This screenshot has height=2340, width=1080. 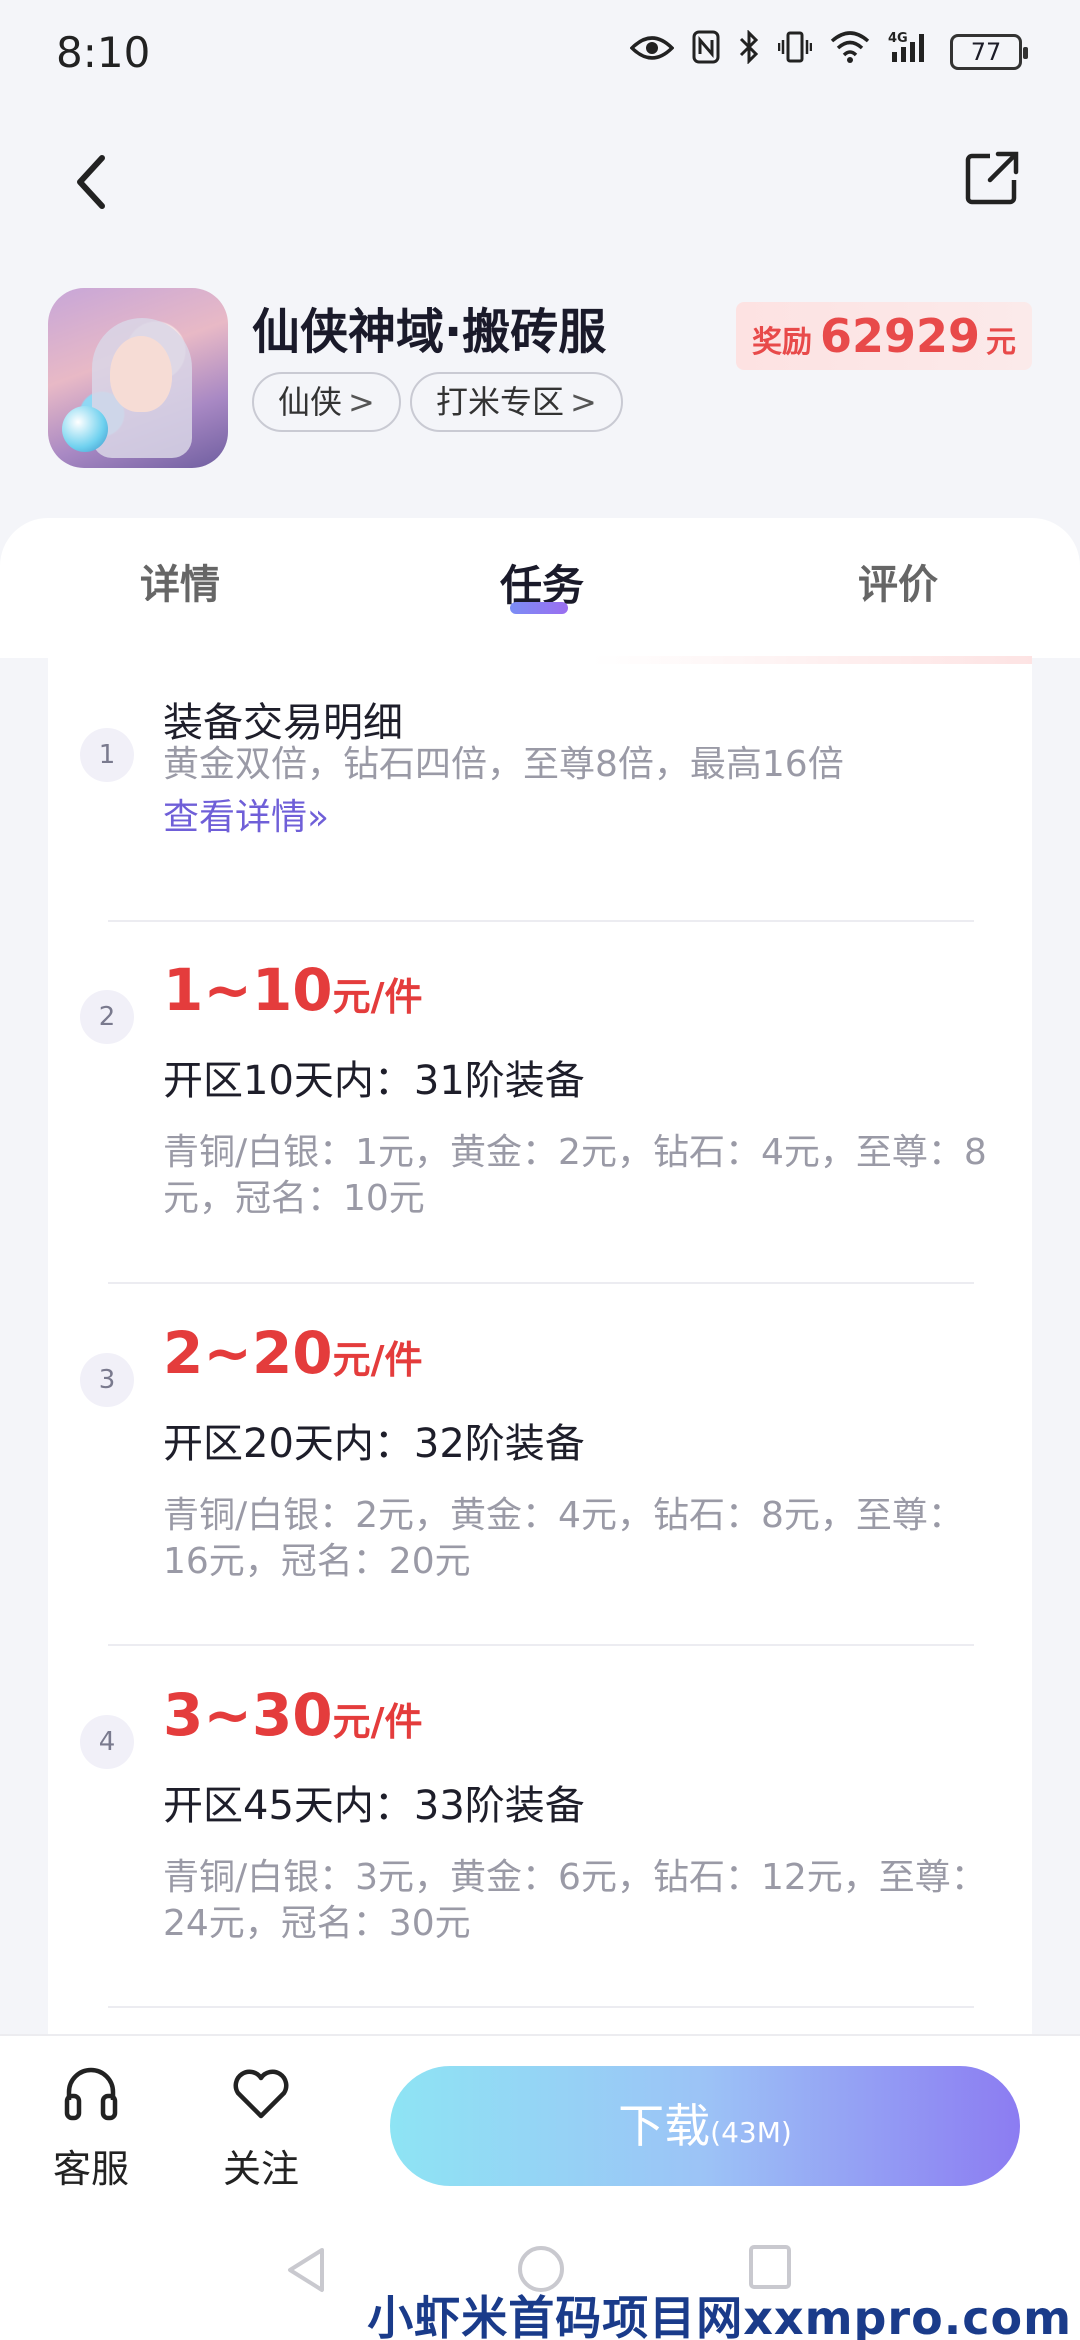 What do you see at coordinates (563, 1538) in the screenshot?
I see `step-desc: 青铜/白银：2元，黄金：4元，钻石：8元，至尊：16元，冠名：20元` at bounding box center [563, 1538].